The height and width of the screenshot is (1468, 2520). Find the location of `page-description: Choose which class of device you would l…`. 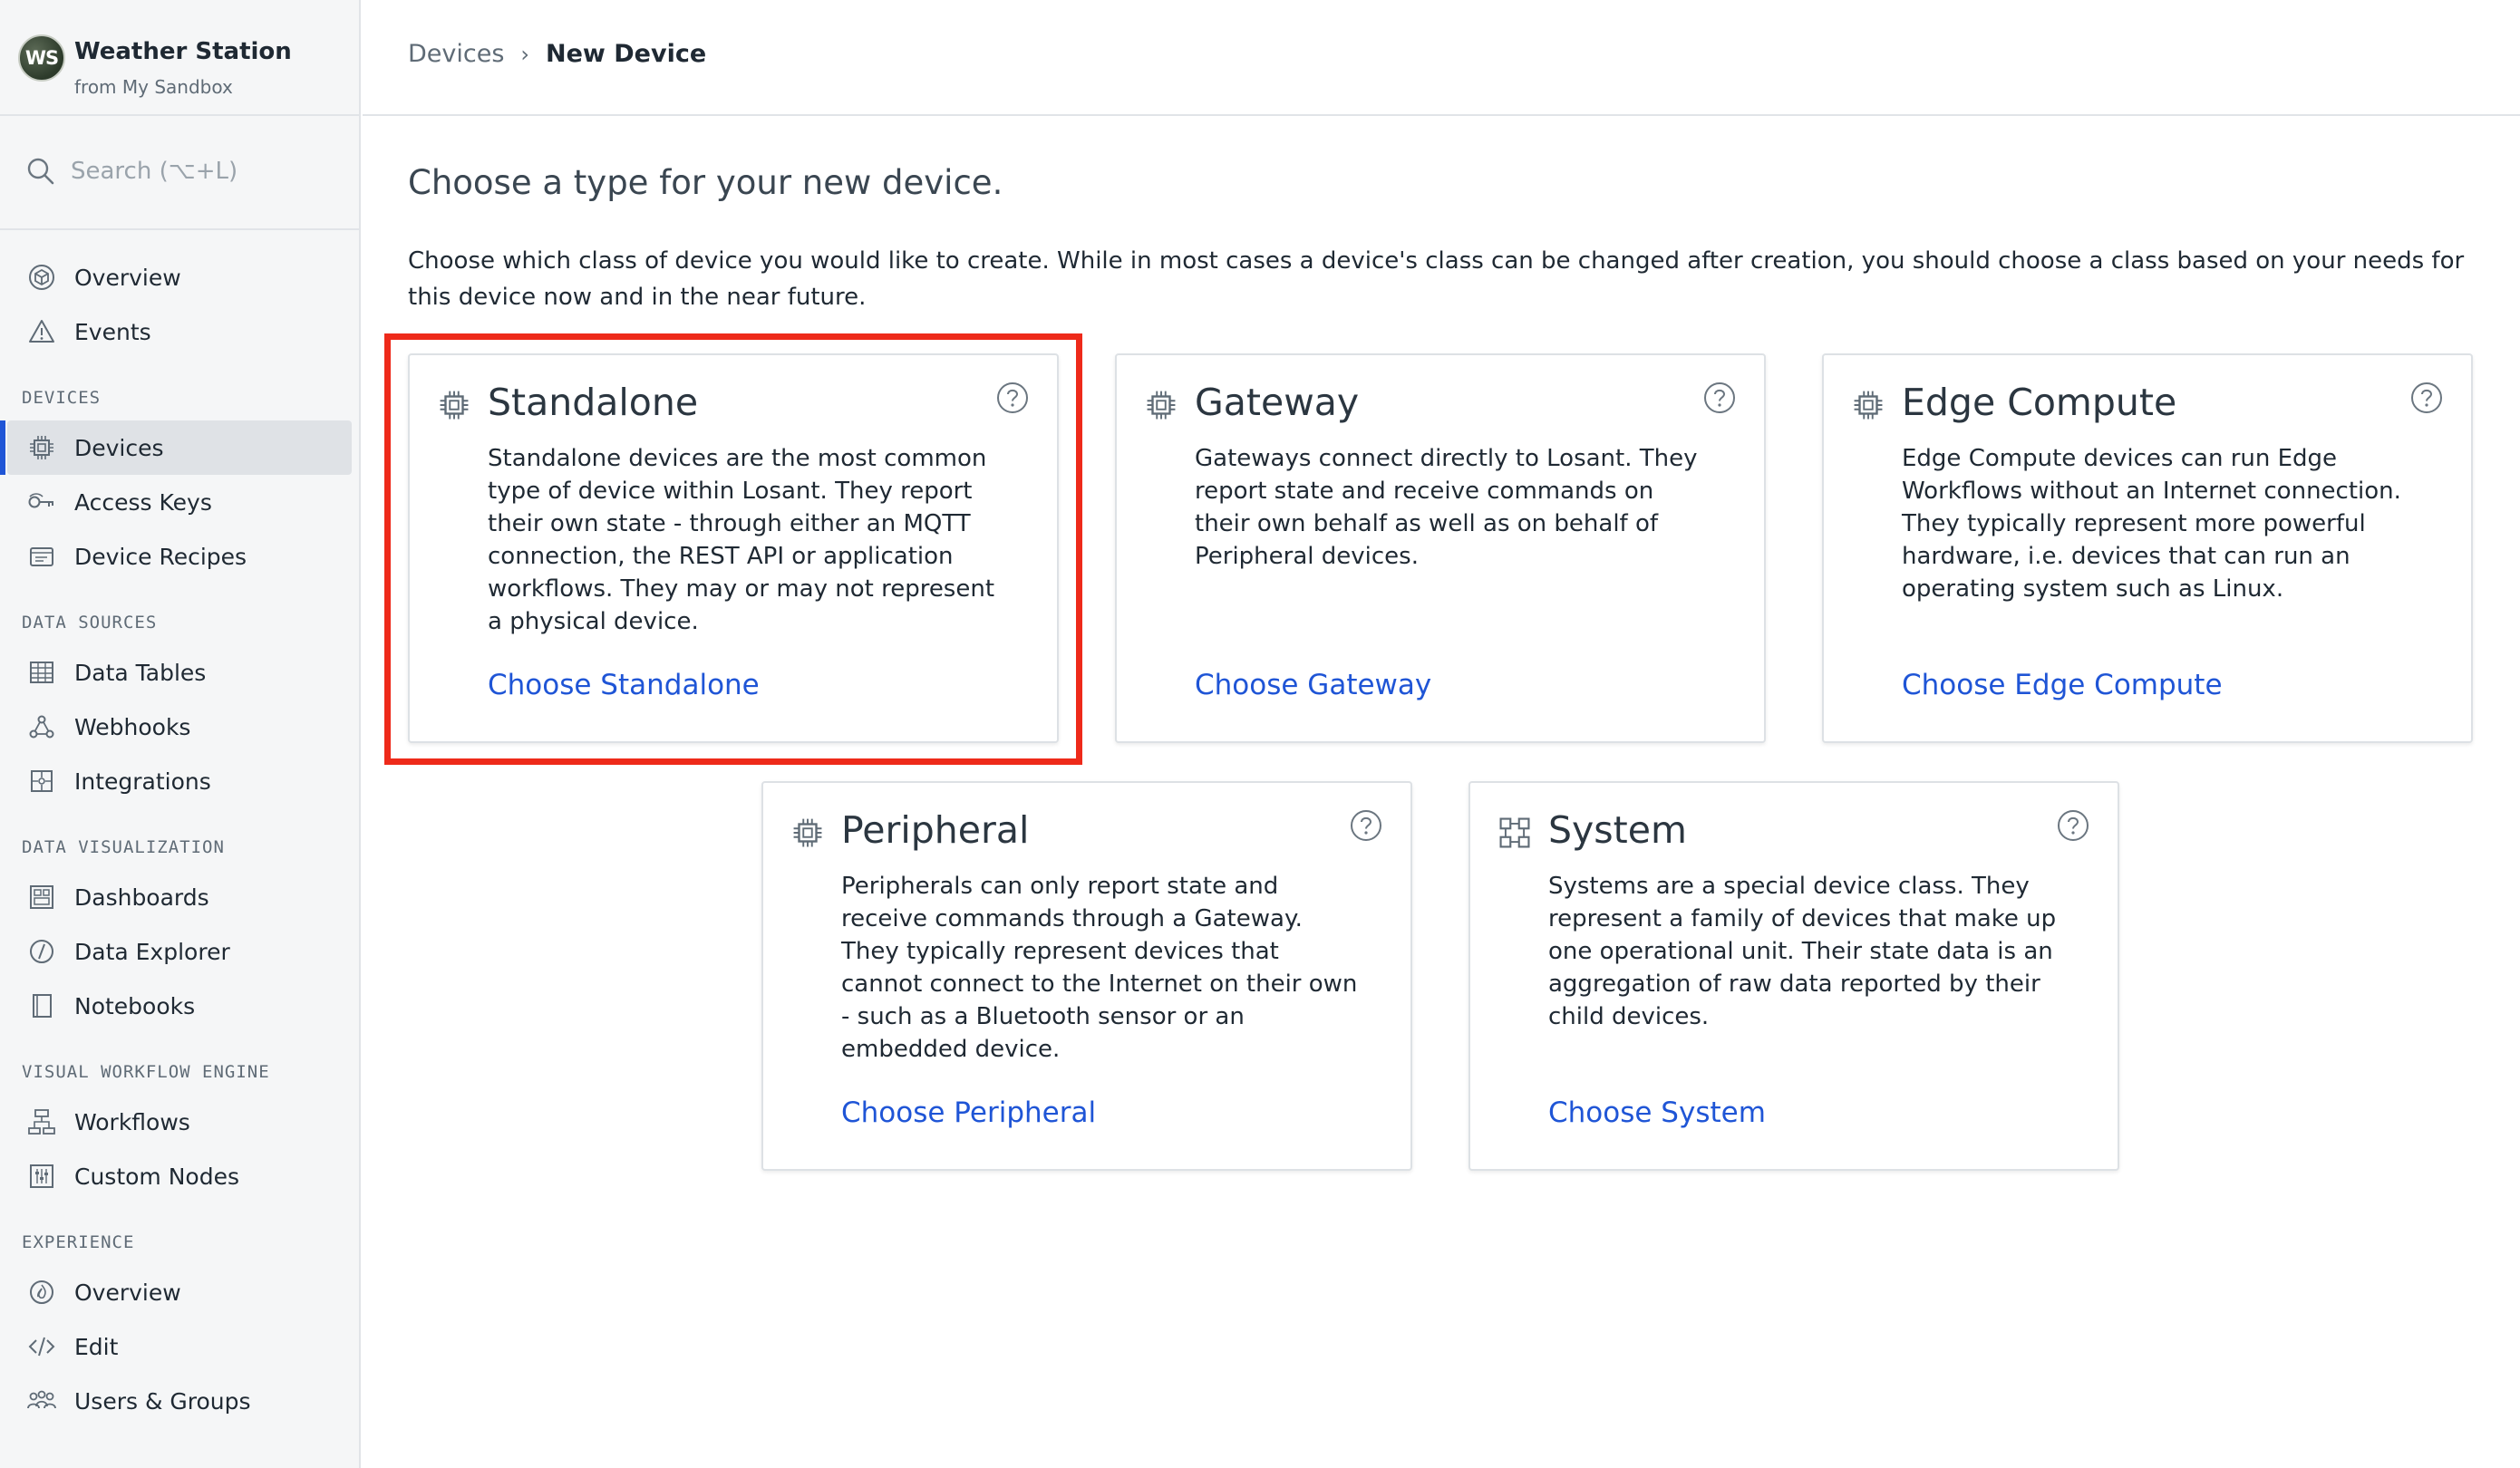

page-description: Choose which class of device you would l… is located at coordinates (1437, 279).